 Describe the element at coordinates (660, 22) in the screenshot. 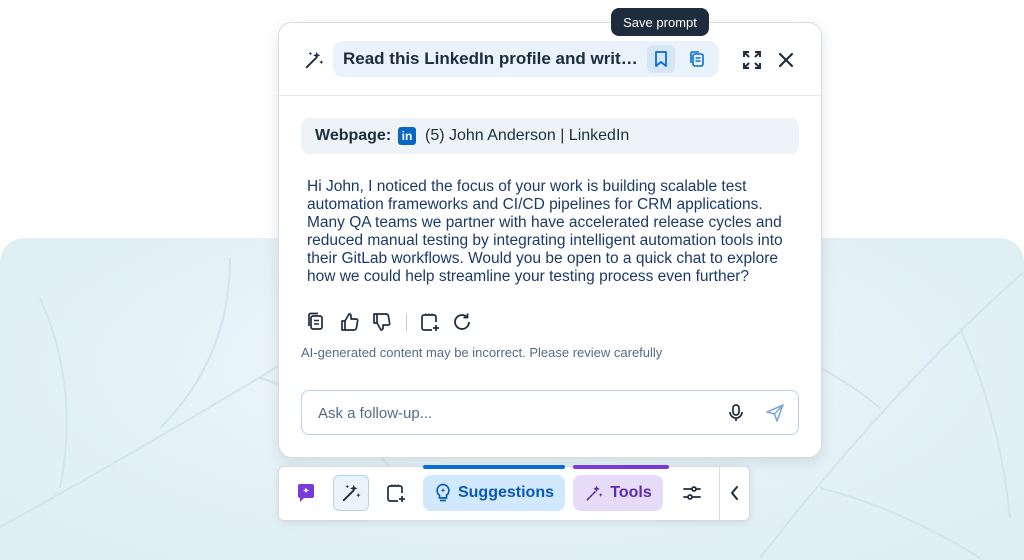

I see `save-prompt-tooltip: Save prompt` at that location.